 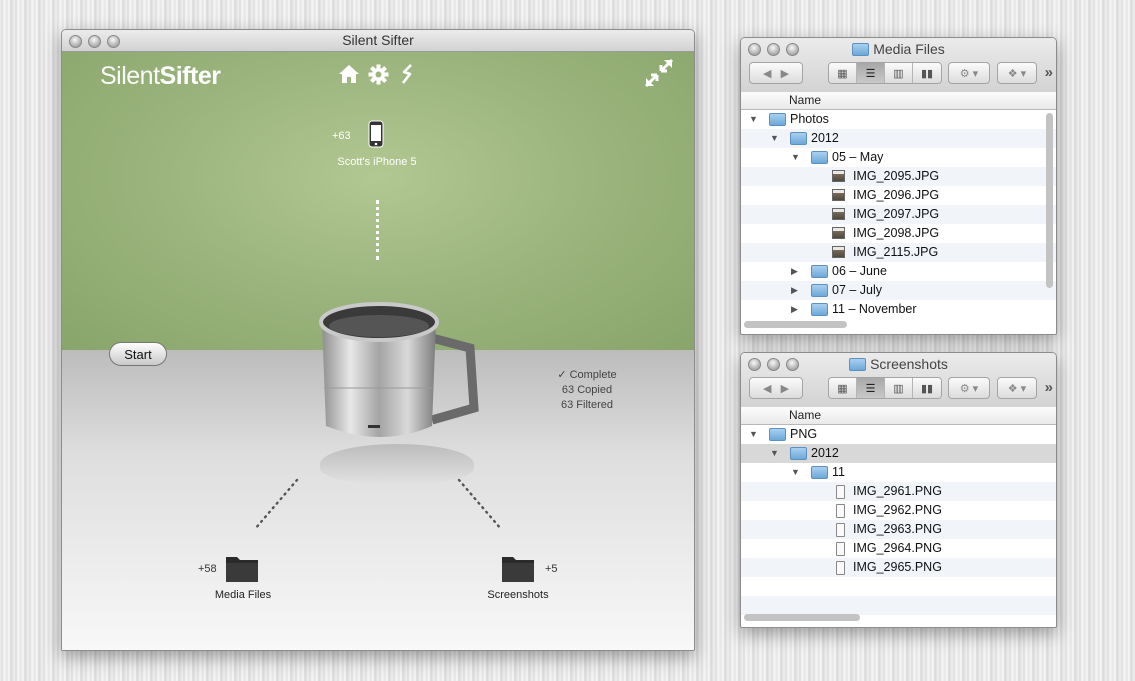 I want to click on app-logo: SilentSifter, so click(x=160, y=76).